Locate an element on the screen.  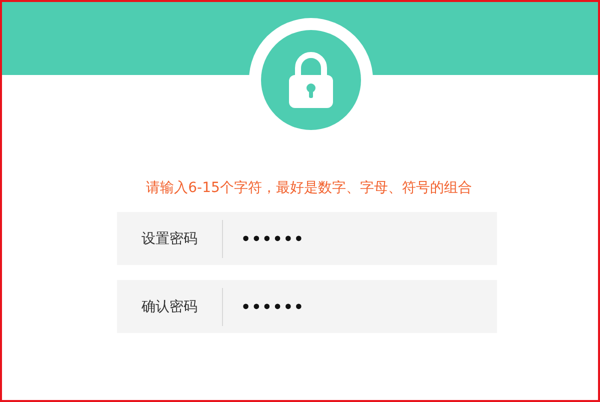
lock-icon is located at coordinates (311, 80).